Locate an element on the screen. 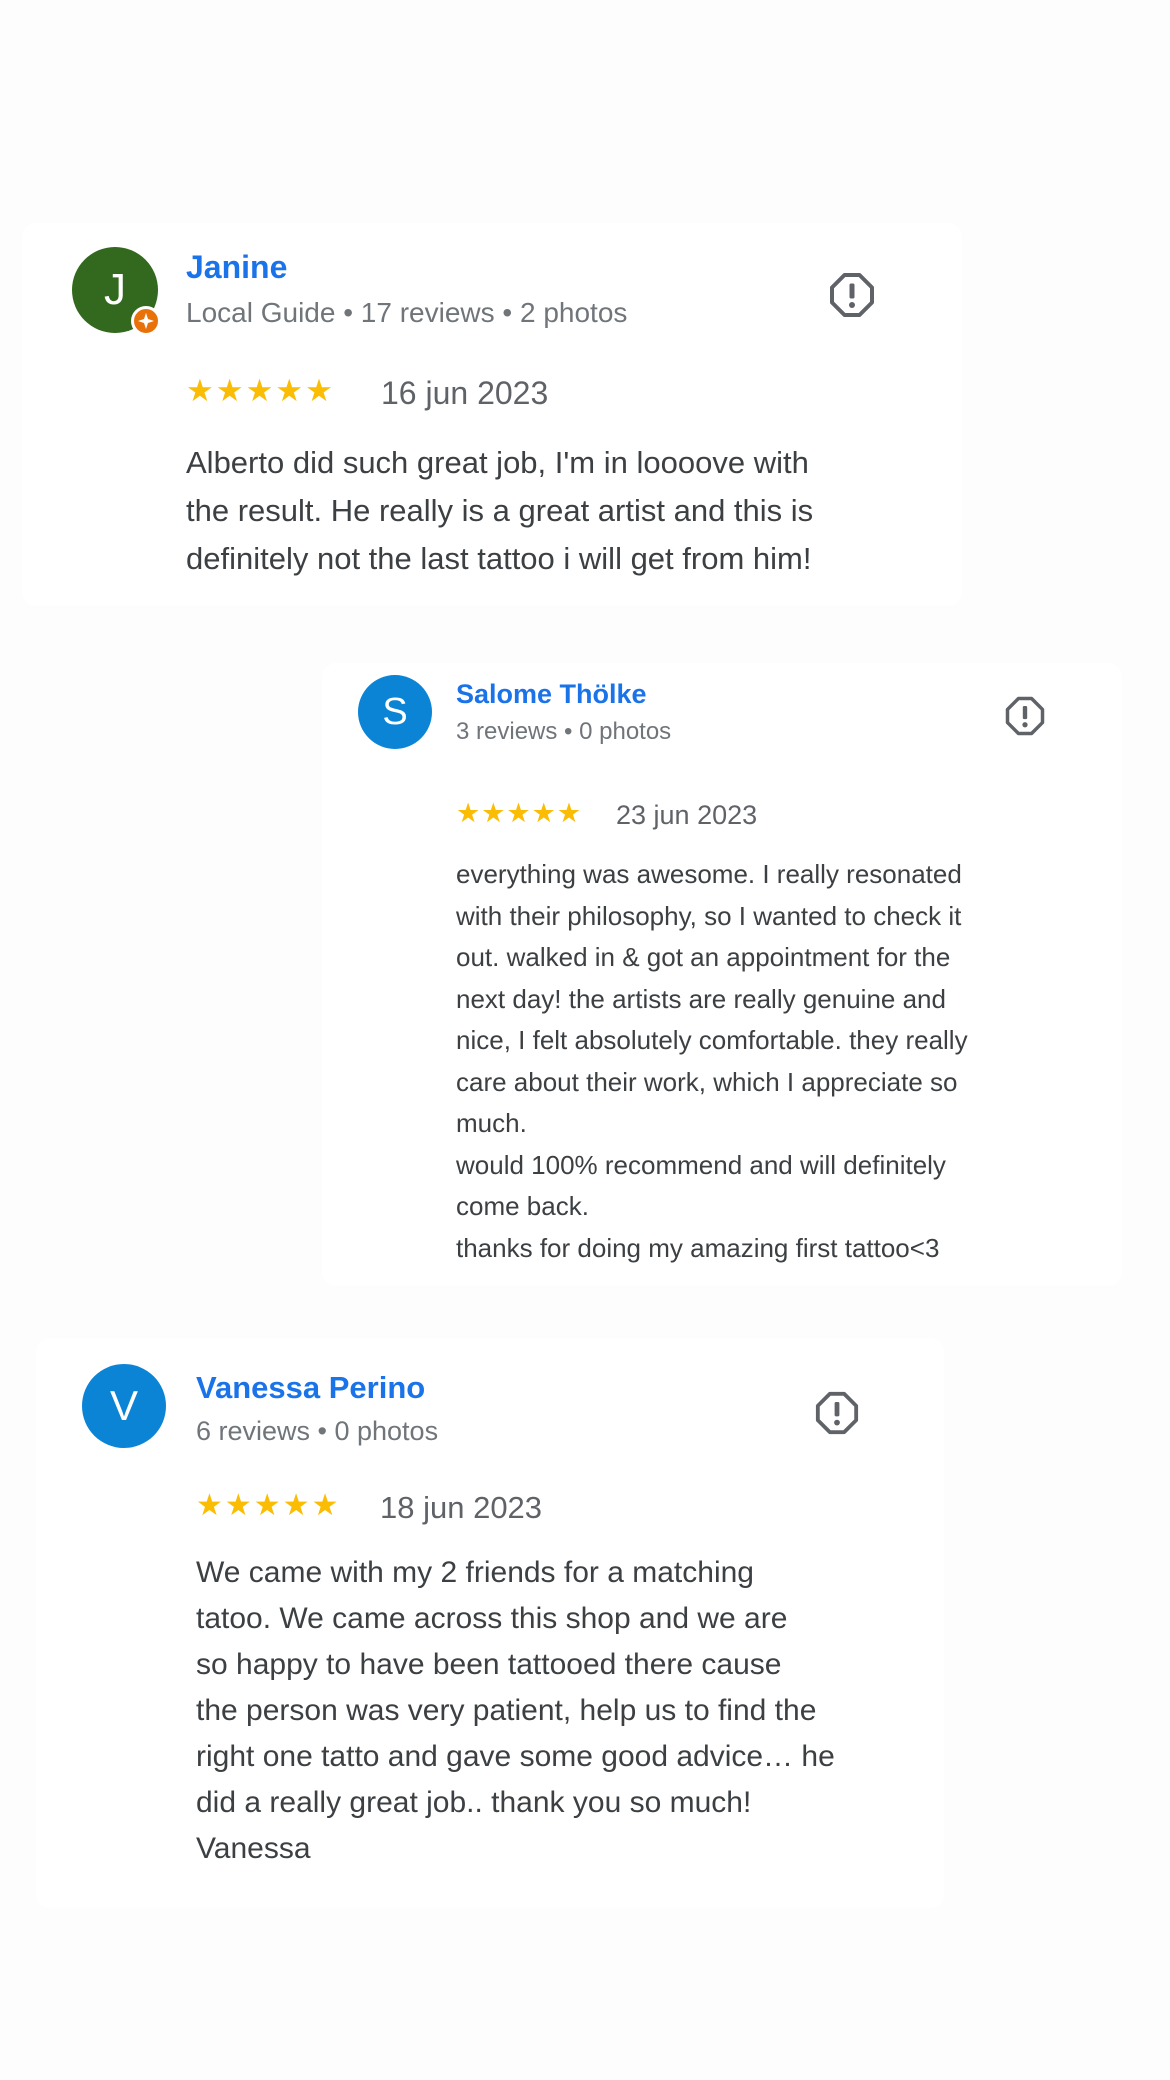 This screenshot has width=1170, height=2080. review-text-line: We came with my 2 friends for a matching is located at coordinates (475, 1572).